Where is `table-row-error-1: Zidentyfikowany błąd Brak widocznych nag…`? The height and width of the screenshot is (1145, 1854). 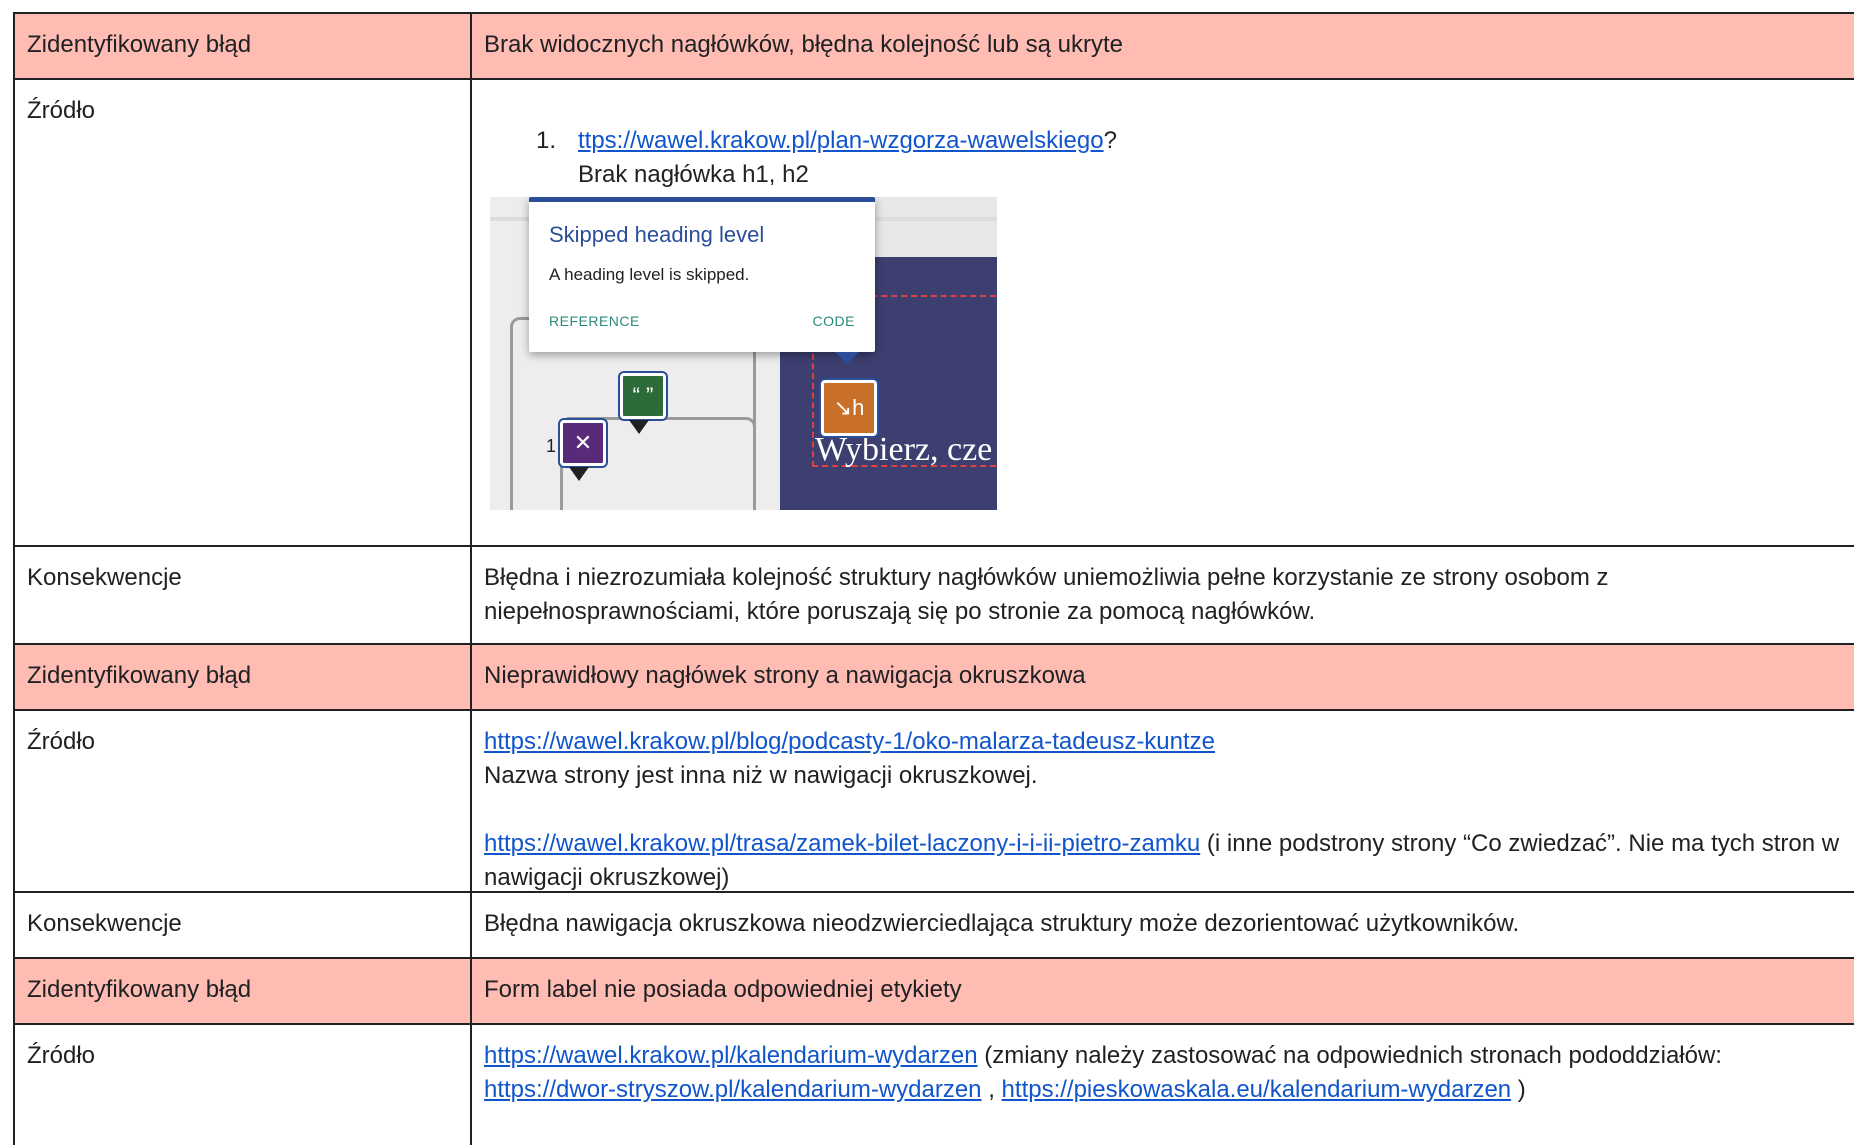
table-row-error-1: Zidentyfikowany błąd Brak widocznych nag… is located at coordinates (934, 47).